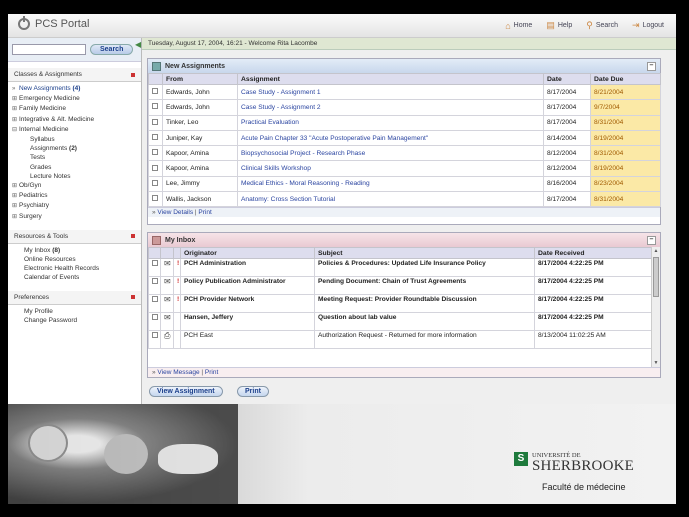  Describe the element at coordinates (56, 250) in the screenshot. I see `sidebar-item-count: (8)` at that location.